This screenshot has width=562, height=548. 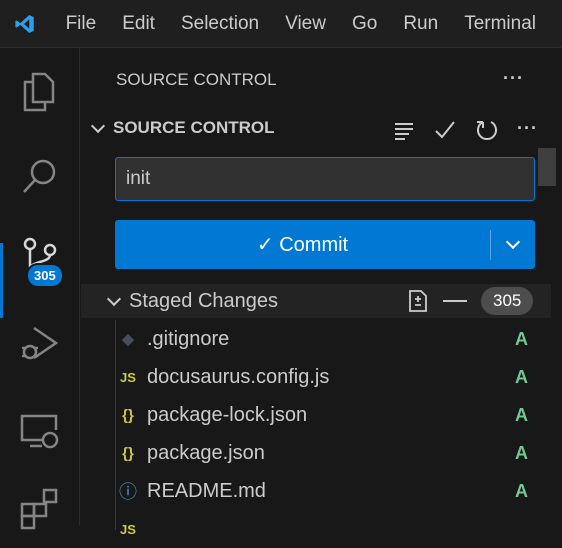 I want to click on list-item: JS docusaurus.config.js A, so click(x=316, y=377).